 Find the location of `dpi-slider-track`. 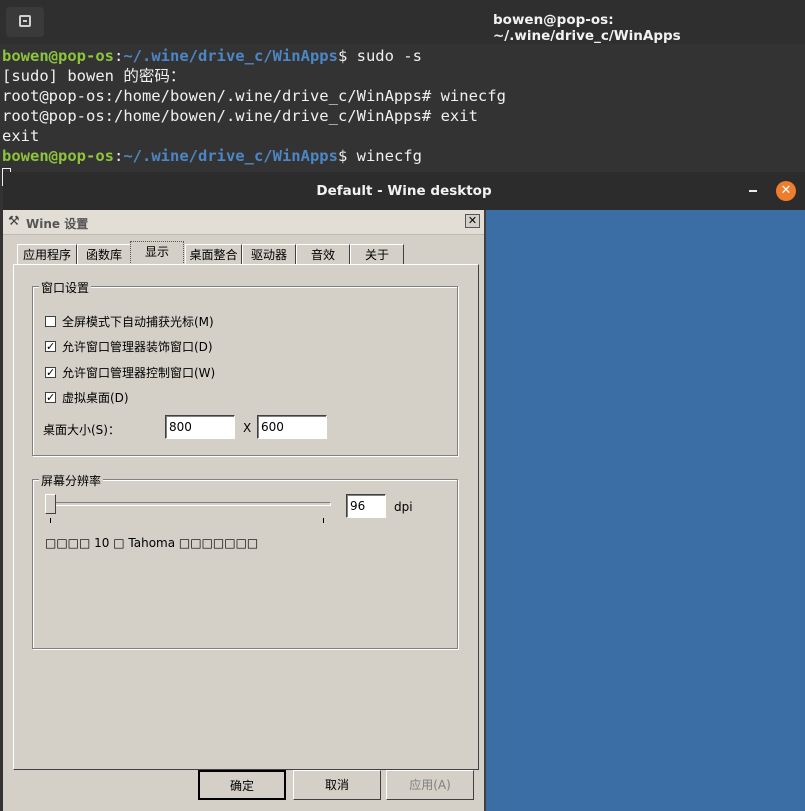

dpi-slider-track is located at coordinates (190, 504).